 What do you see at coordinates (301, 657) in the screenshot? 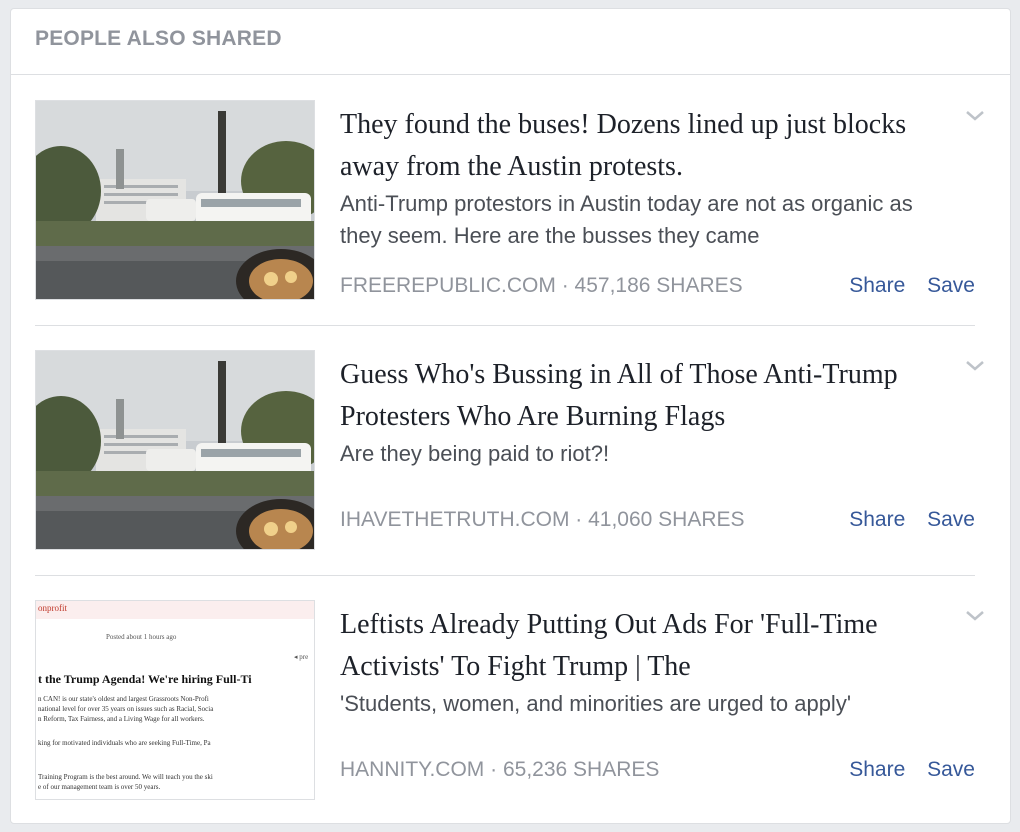
I see `svg-text: ◂ pre` at bounding box center [301, 657].